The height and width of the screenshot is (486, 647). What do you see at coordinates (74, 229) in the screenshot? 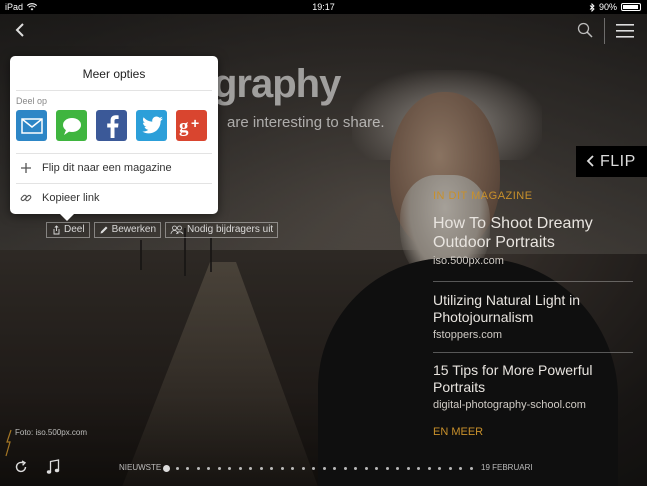
I see `share-label: Deel` at bounding box center [74, 229].